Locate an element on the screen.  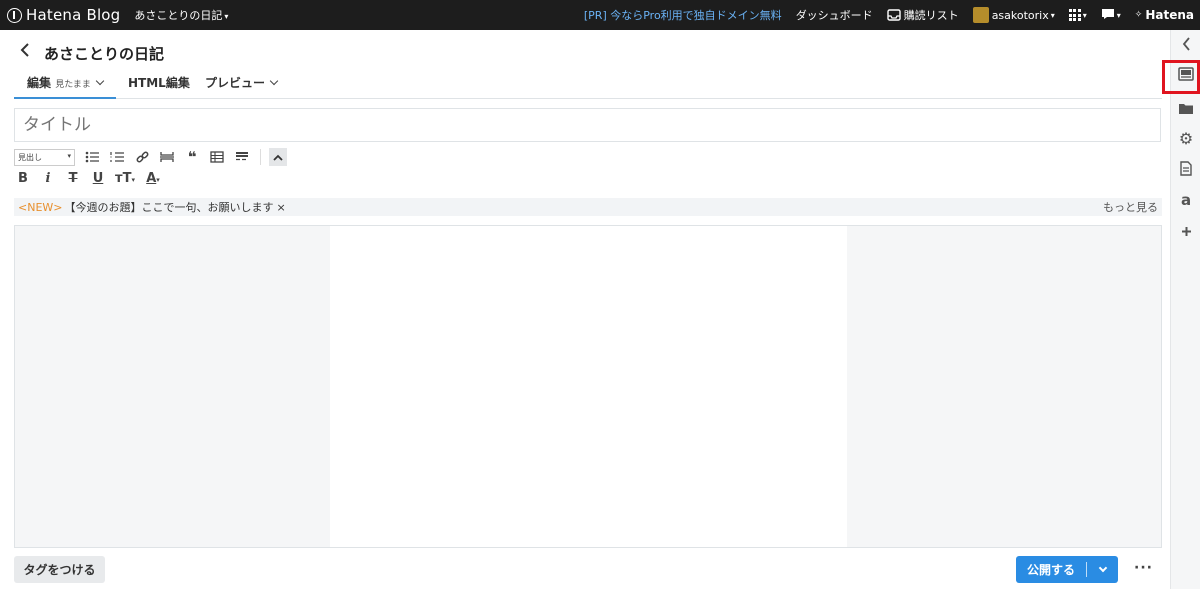
chat-bubble-icon is located at coordinates (1108, 15).